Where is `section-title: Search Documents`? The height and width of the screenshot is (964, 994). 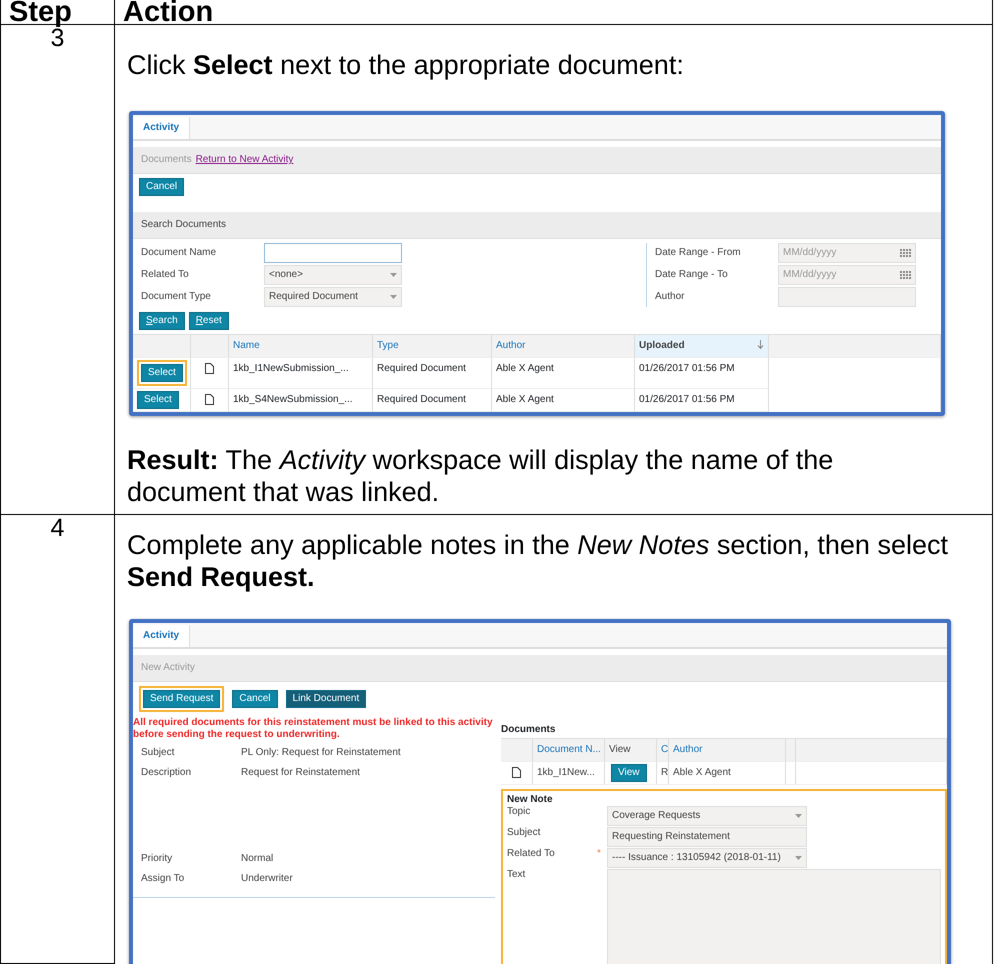
section-title: Search Documents is located at coordinates (183, 224).